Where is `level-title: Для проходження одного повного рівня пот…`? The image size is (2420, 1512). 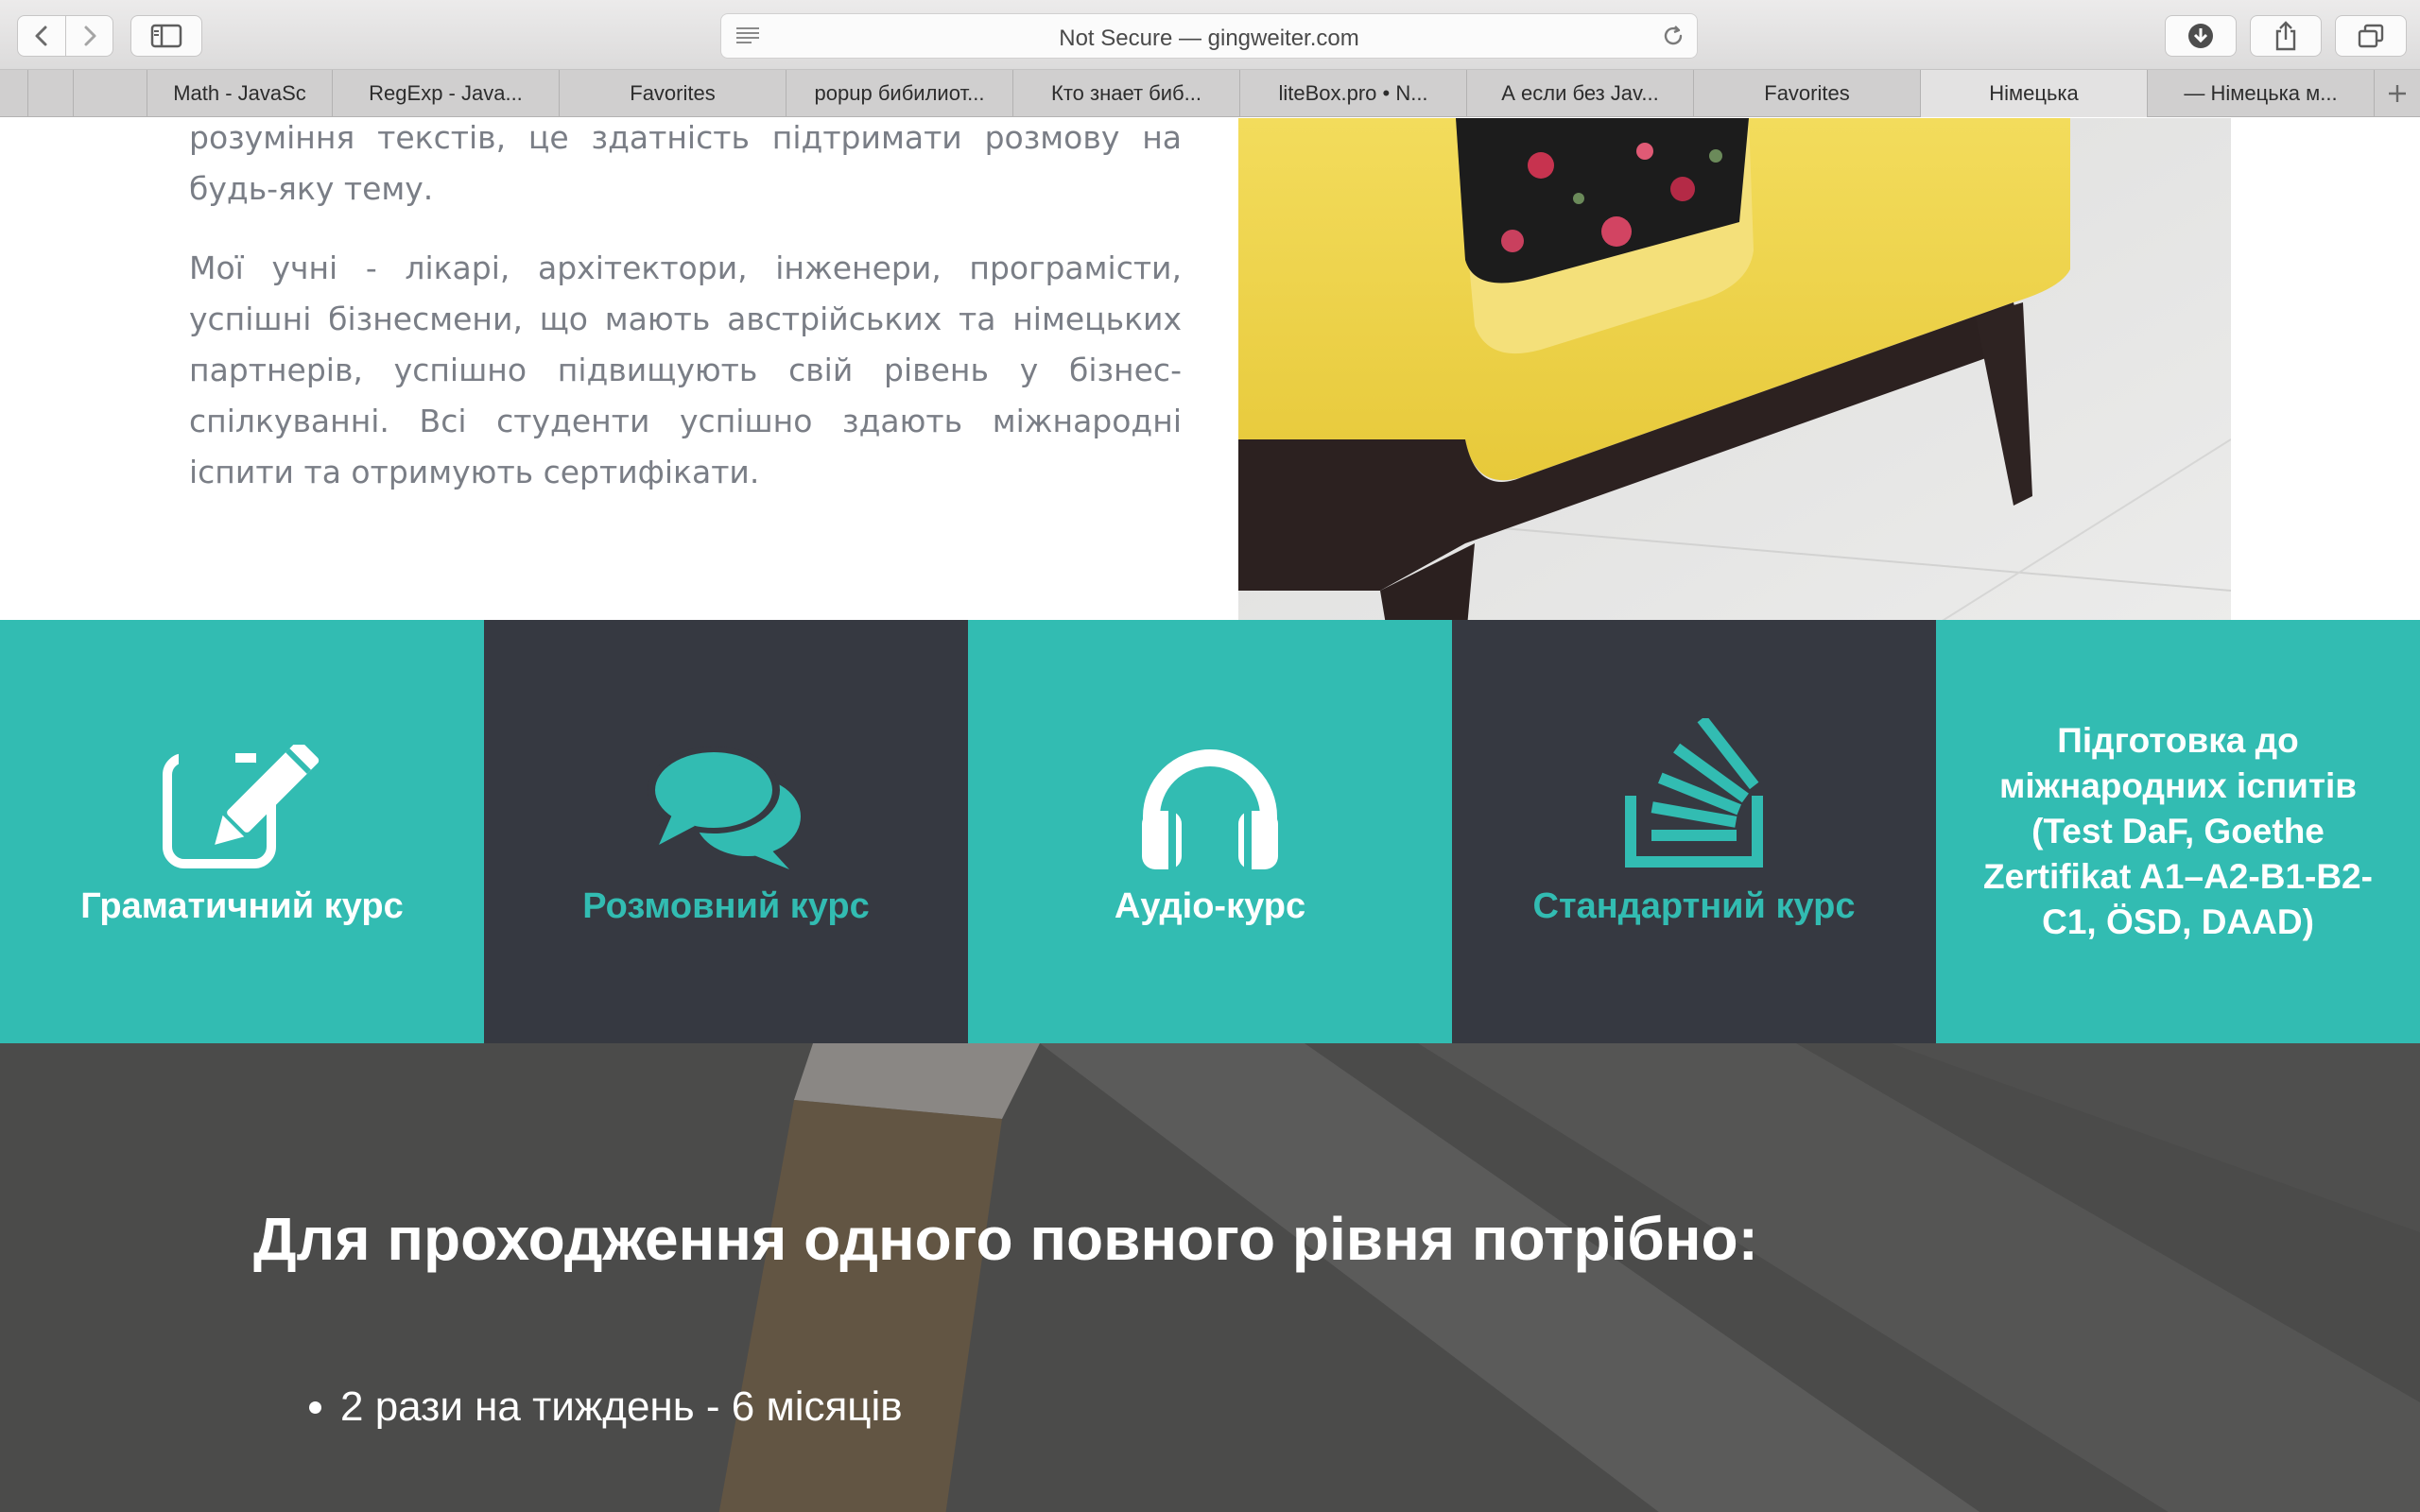
level-title: Для проходження одного повного рівня пот… is located at coordinates (1005, 1239).